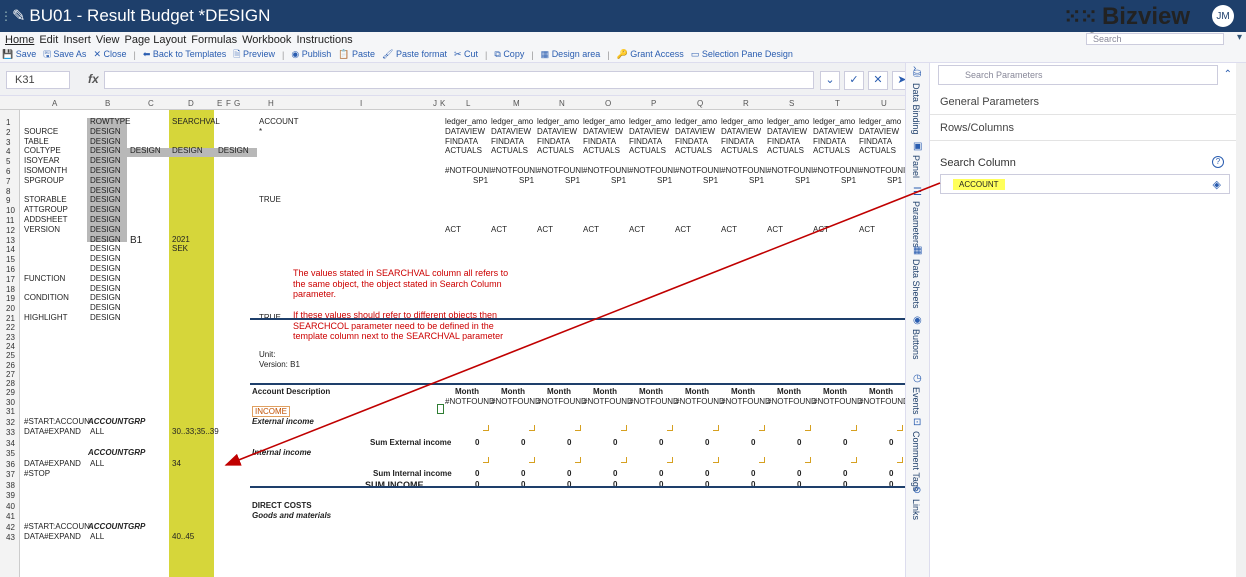 The height and width of the screenshot is (577, 1246). Describe the element at coordinates (10, 337) in the screenshot. I see `row-header: 23` at that location.